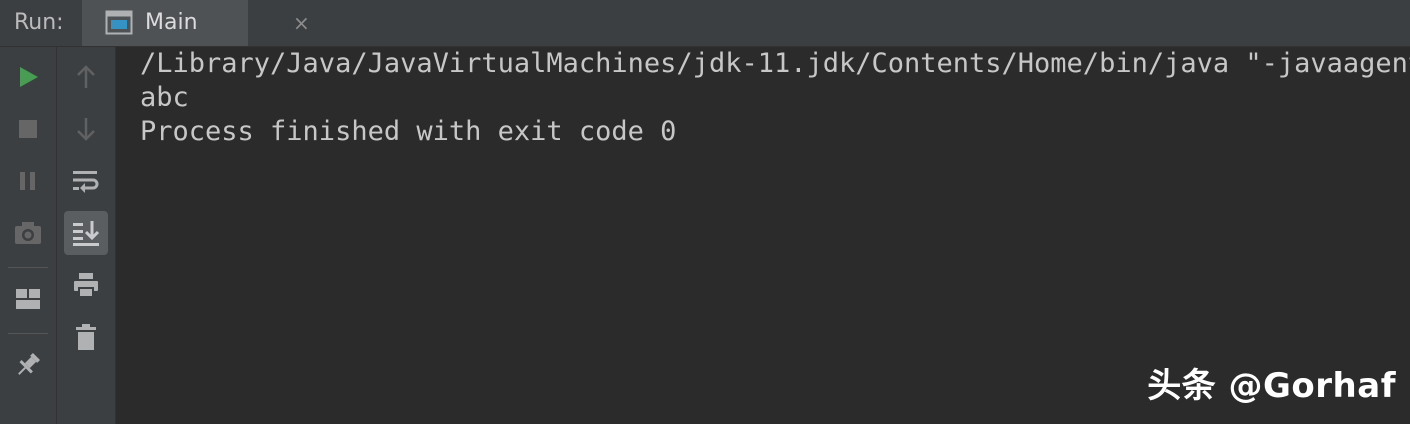 Image resolution: width=1410 pixels, height=424 pixels. Describe the element at coordinates (1271, 386) in the screenshot. I see `watermark: 头条 @Gorhaf` at that location.